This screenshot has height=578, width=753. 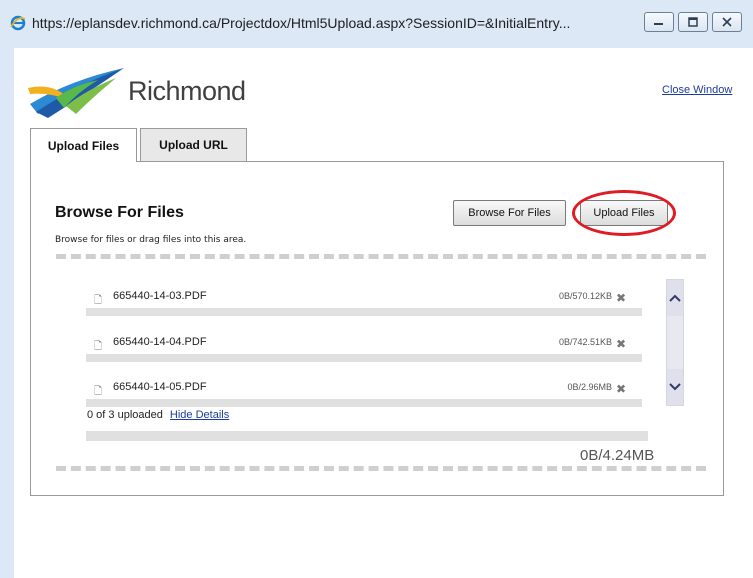 I want to click on richmond-logo, so click(x=76, y=93).